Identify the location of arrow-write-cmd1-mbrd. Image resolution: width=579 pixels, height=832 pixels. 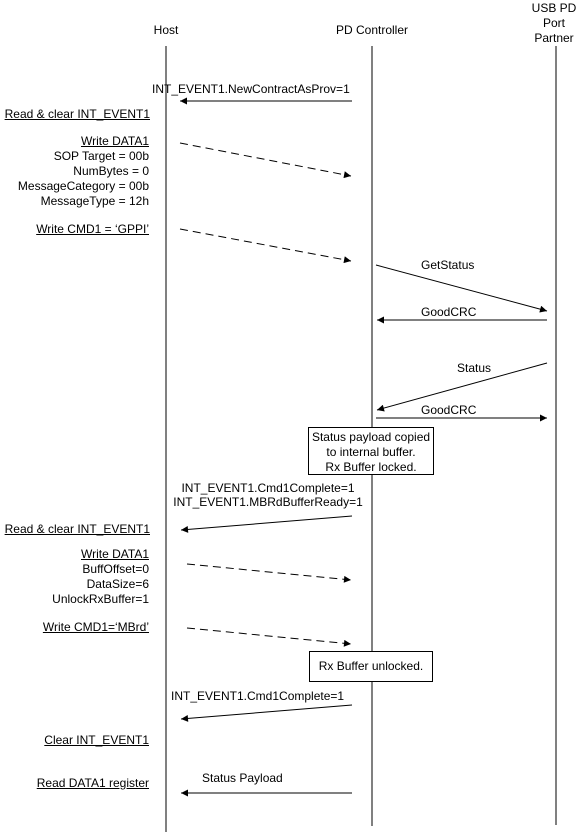
(269, 637).